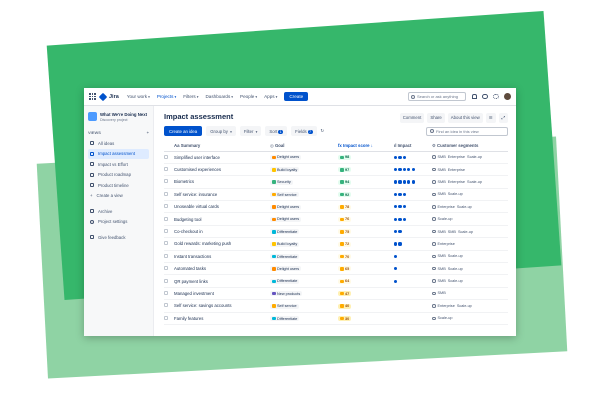  Describe the element at coordinates (323, 131) in the screenshot. I see `refresh-icon: ↻` at that location.